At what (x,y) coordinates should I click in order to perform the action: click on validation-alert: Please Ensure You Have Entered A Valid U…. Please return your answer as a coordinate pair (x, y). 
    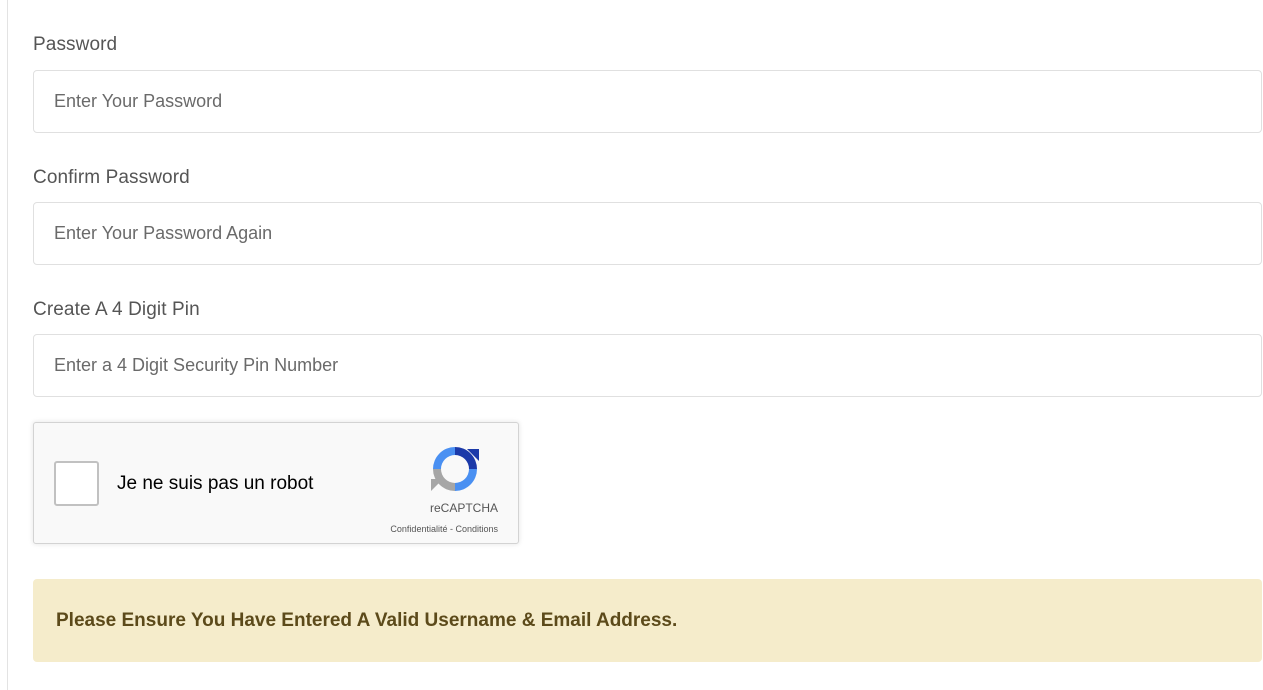
    Looking at the image, I should click on (647, 620).